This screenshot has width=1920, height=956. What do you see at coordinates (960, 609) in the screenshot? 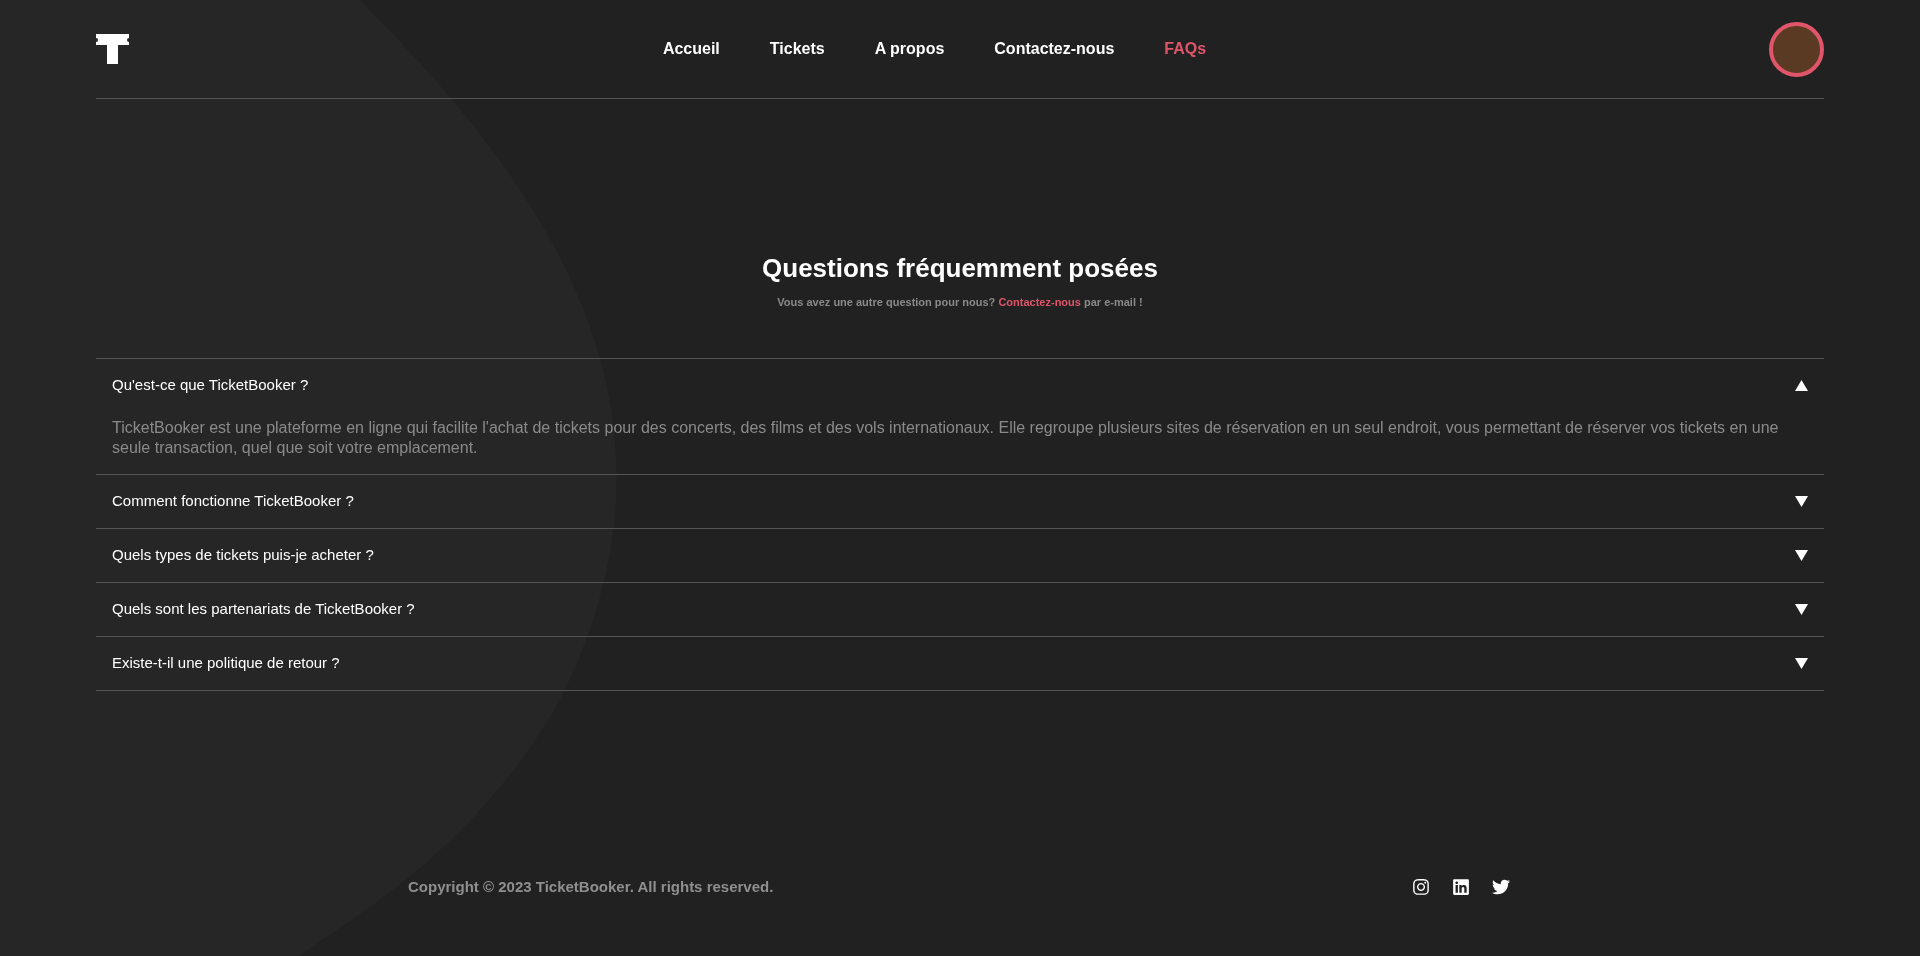
I see `faq-question: Quels sont les partenariats de TicketBooker ?` at bounding box center [960, 609].